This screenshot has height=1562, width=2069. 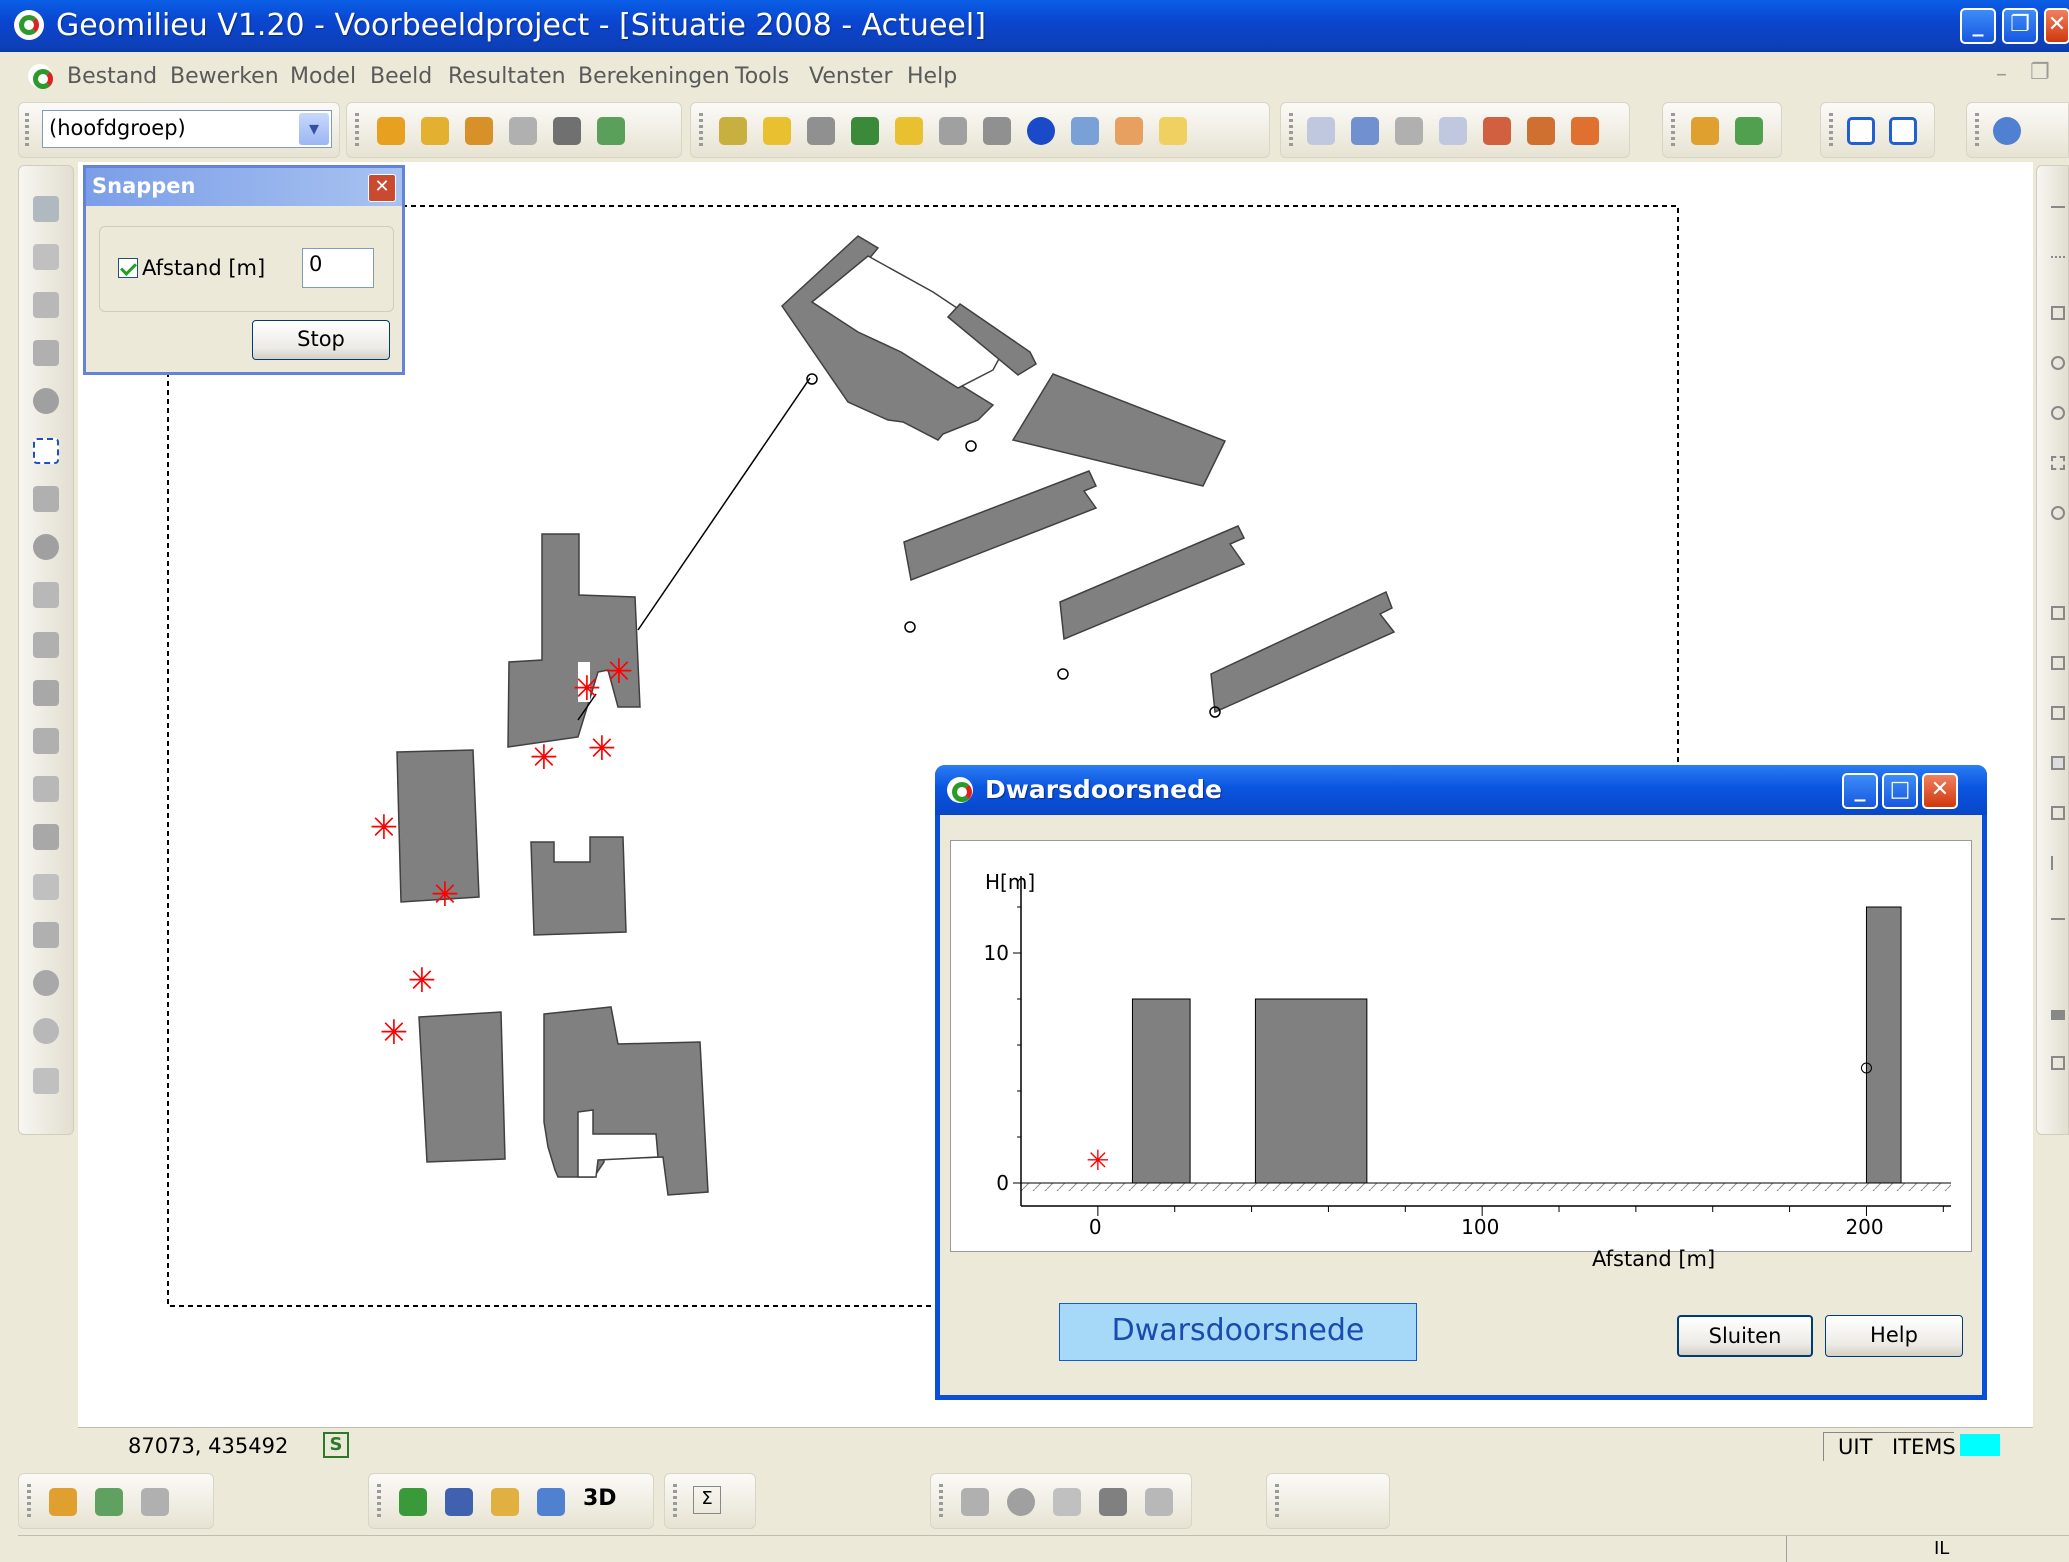 What do you see at coordinates (46, 499) in the screenshot?
I see `edit-tool-icon` at bounding box center [46, 499].